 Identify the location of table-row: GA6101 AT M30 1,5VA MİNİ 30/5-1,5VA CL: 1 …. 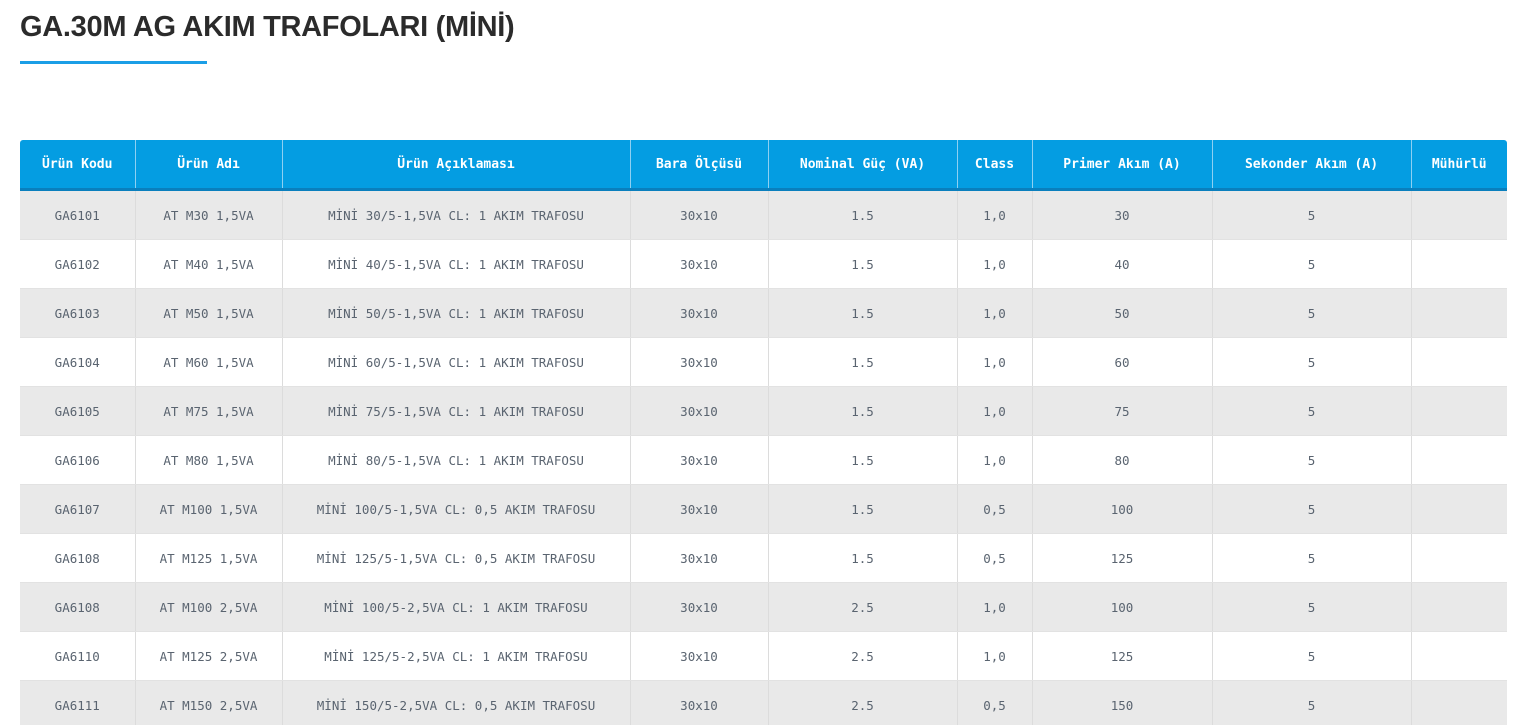
(763, 214).